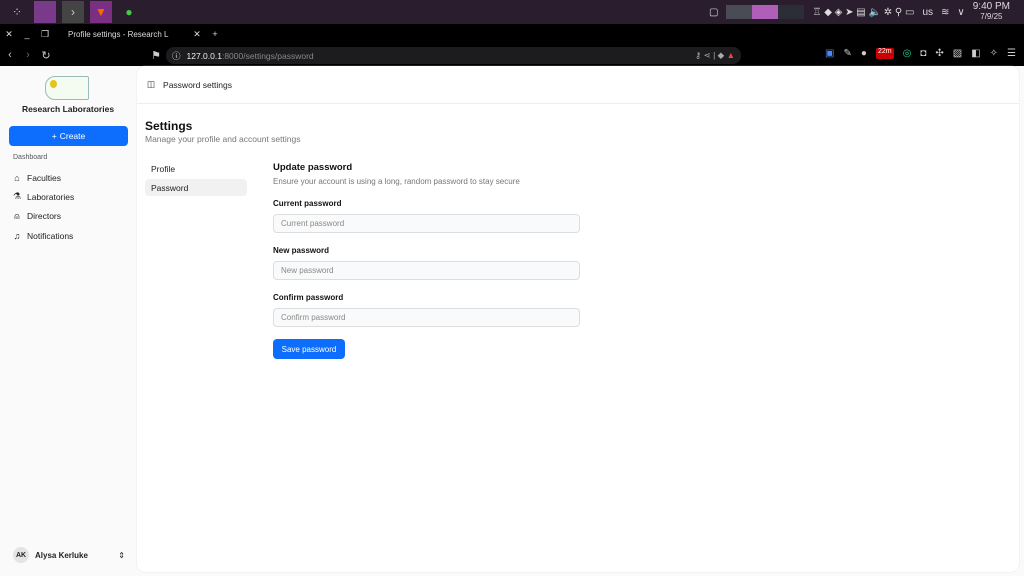 The image size is (1024, 576). I want to click on keyboard-layout: us, so click(927, 12).